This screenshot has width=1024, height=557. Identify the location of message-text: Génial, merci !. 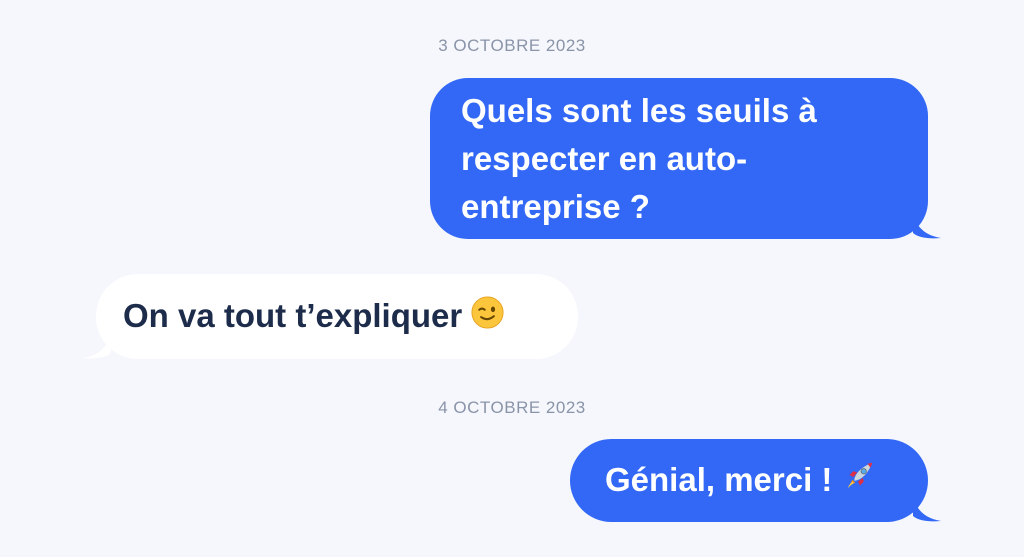
(719, 479).